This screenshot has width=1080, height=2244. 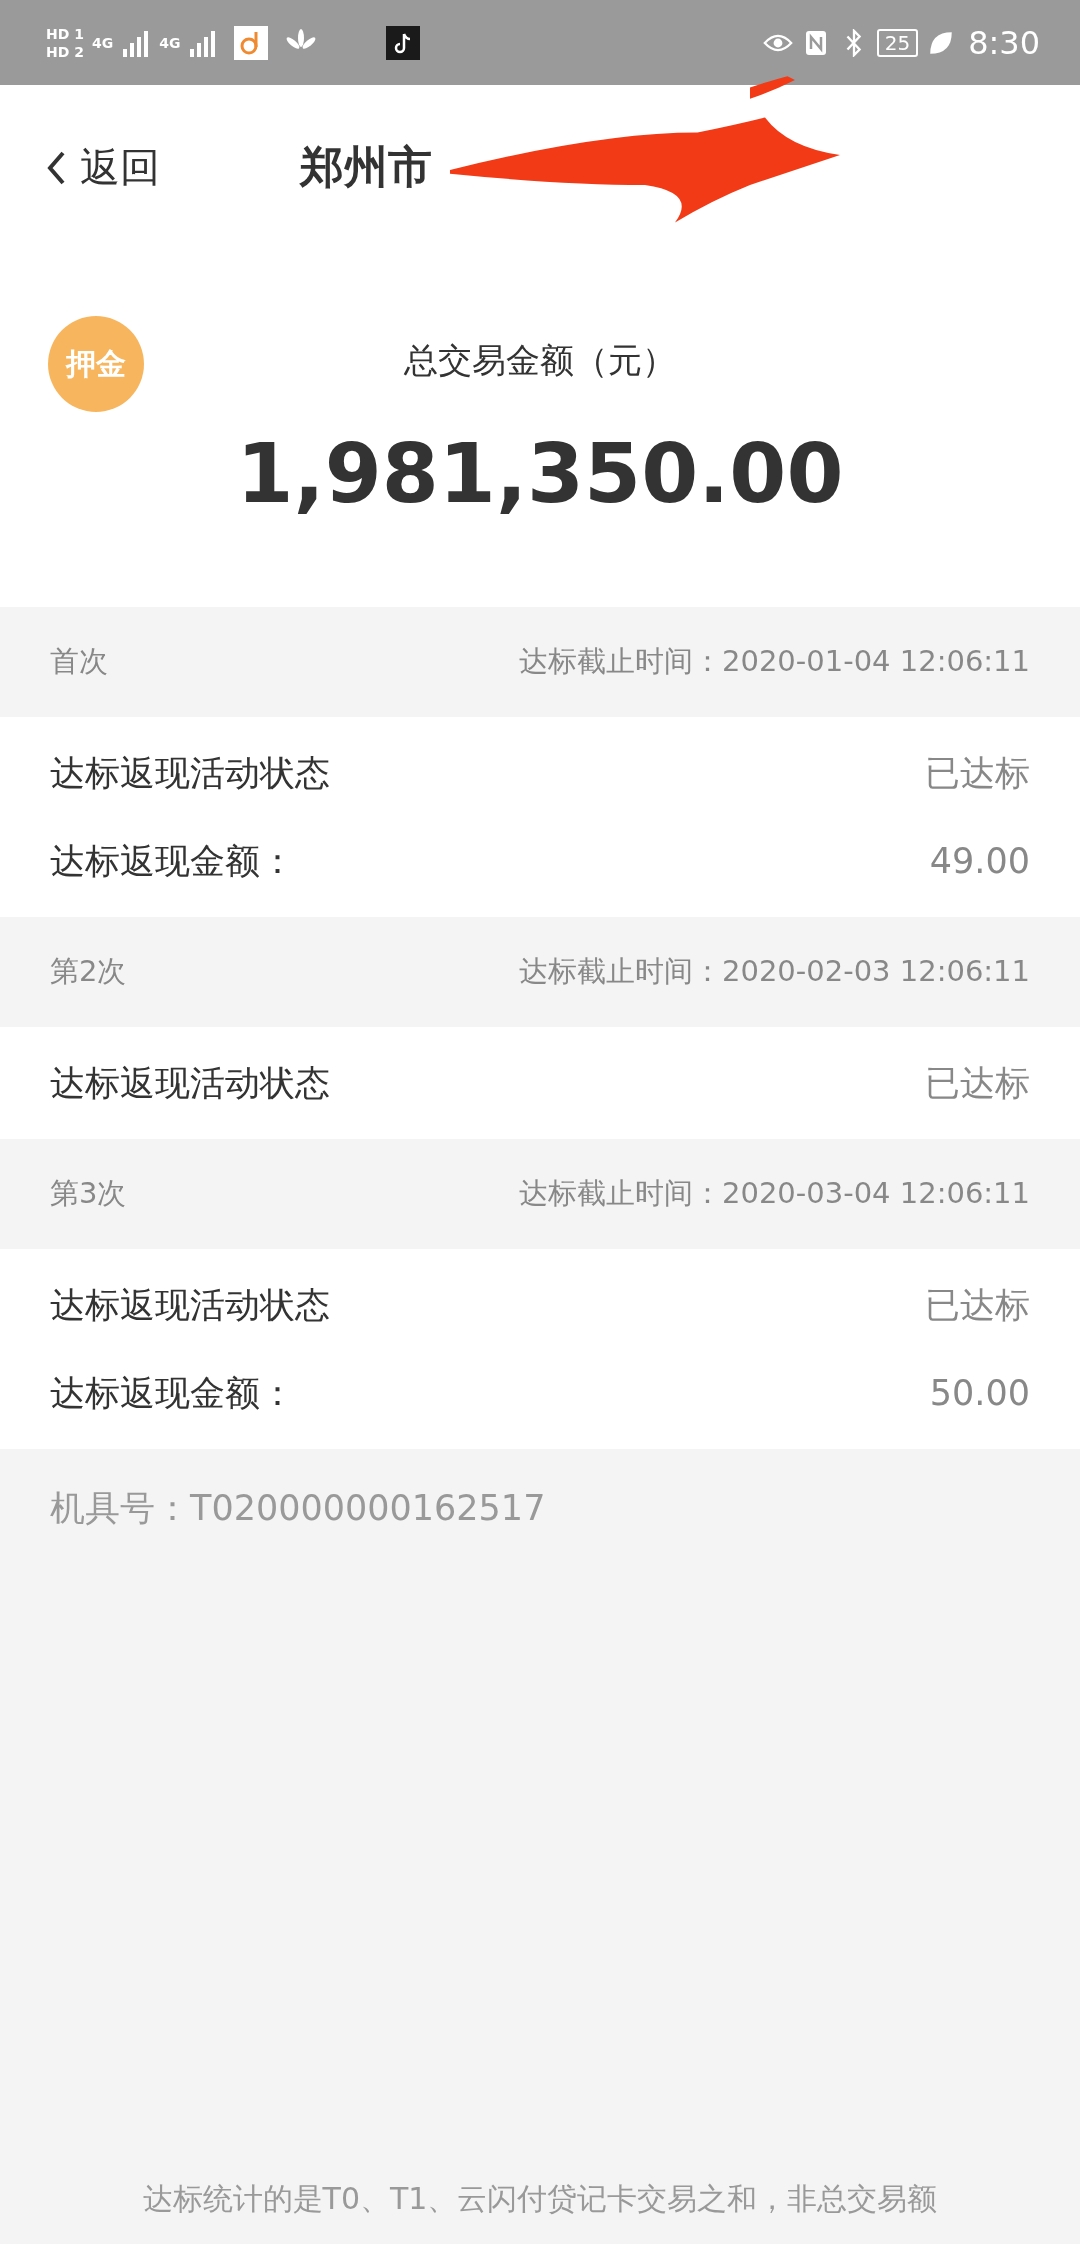 What do you see at coordinates (366, 167) in the screenshot?
I see `page-title: 郑州市` at bounding box center [366, 167].